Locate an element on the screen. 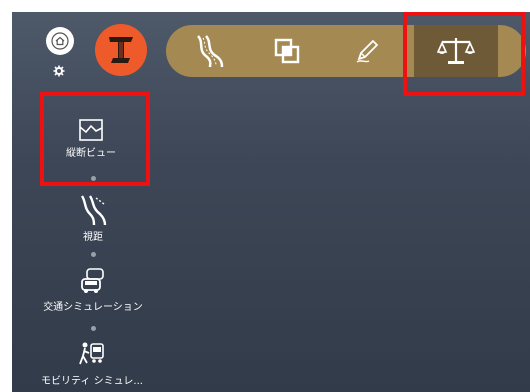 This screenshot has height=392, width=530. sidebar-highlight-box is located at coordinates (95, 139).